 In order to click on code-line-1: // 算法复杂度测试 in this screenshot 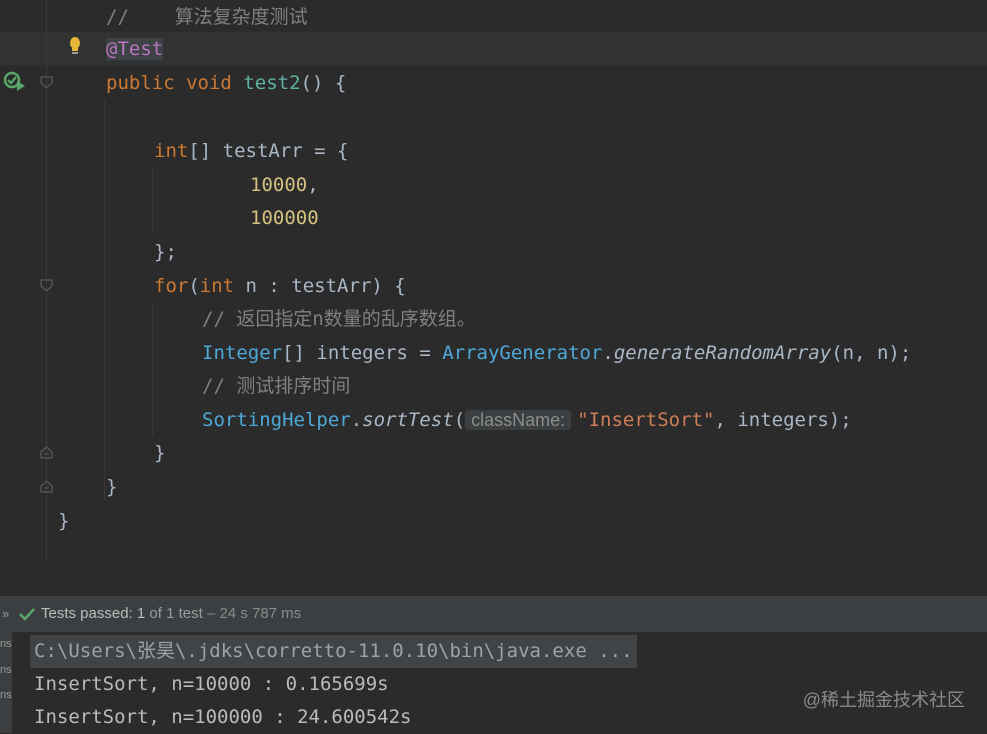, I will do `click(207, 17)`.